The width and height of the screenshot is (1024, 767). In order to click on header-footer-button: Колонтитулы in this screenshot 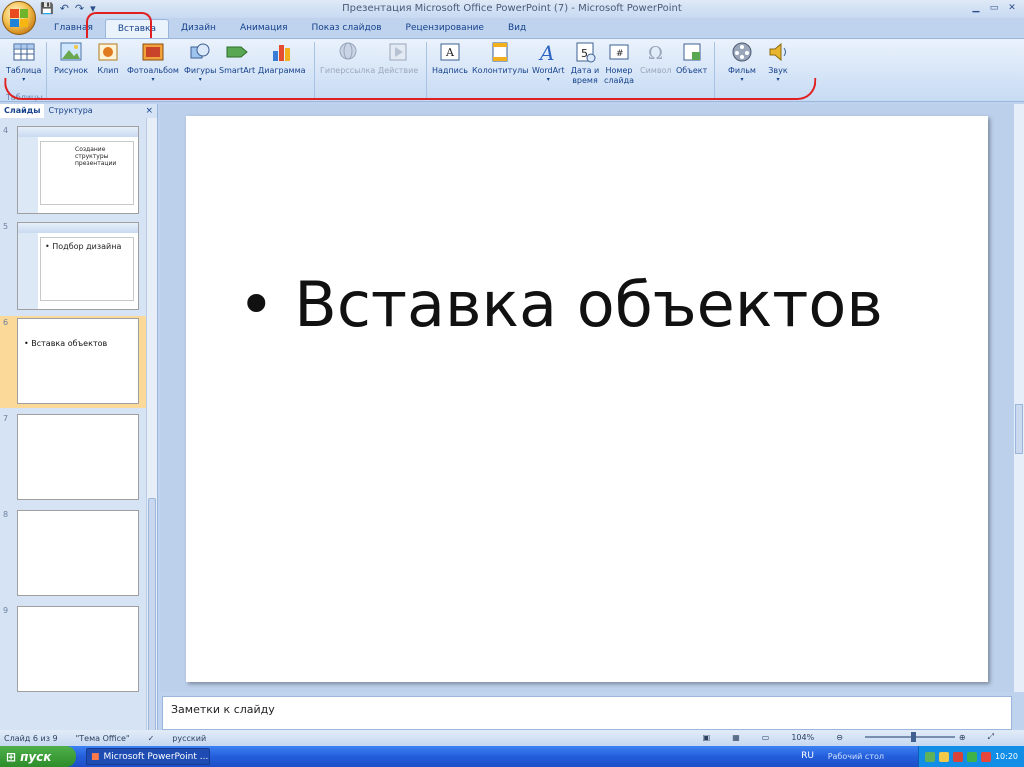, I will do `click(500, 58)`.